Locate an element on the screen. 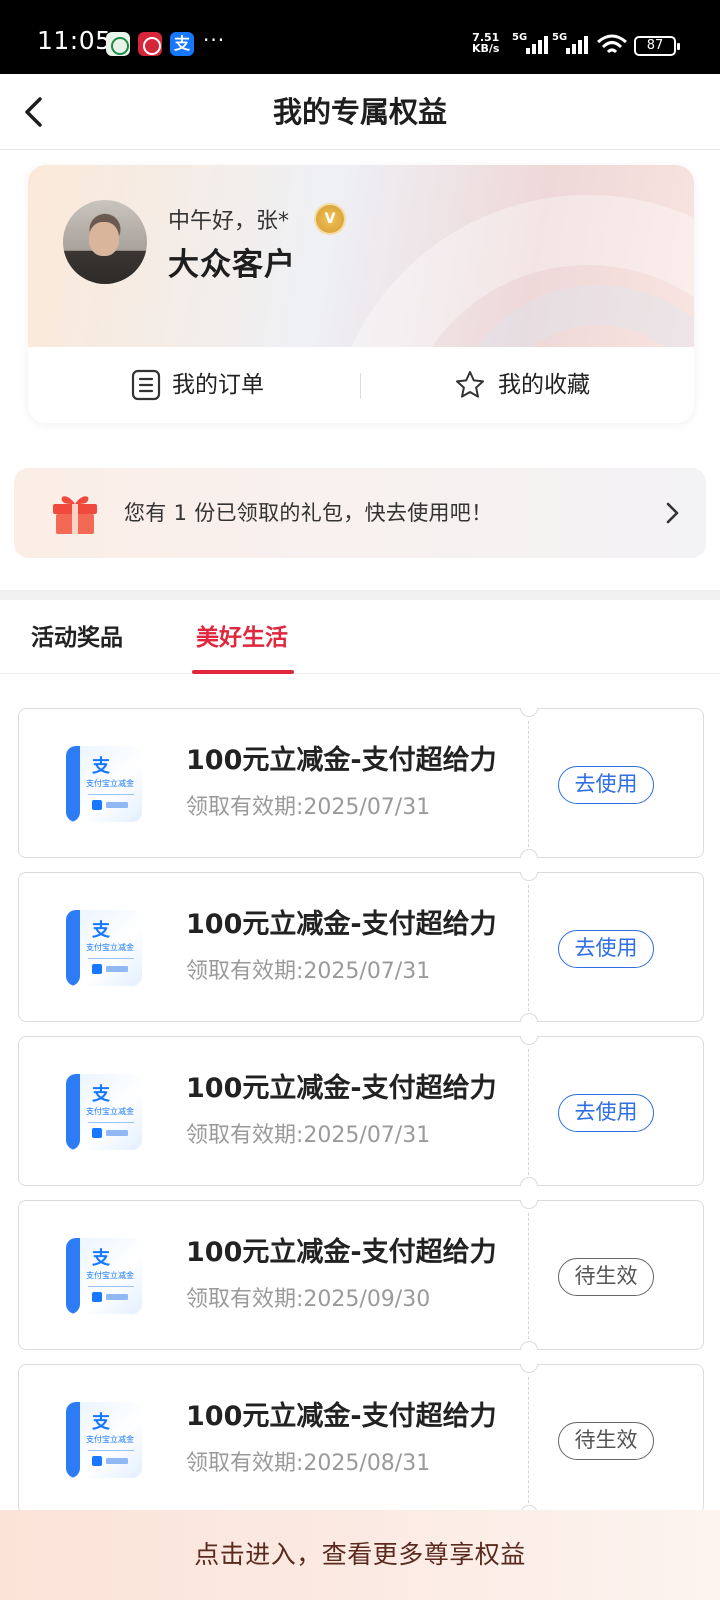 This screenshot has height=1600, width=720. my-orders-button: 我的订单 is located at coordinates (194, 385).